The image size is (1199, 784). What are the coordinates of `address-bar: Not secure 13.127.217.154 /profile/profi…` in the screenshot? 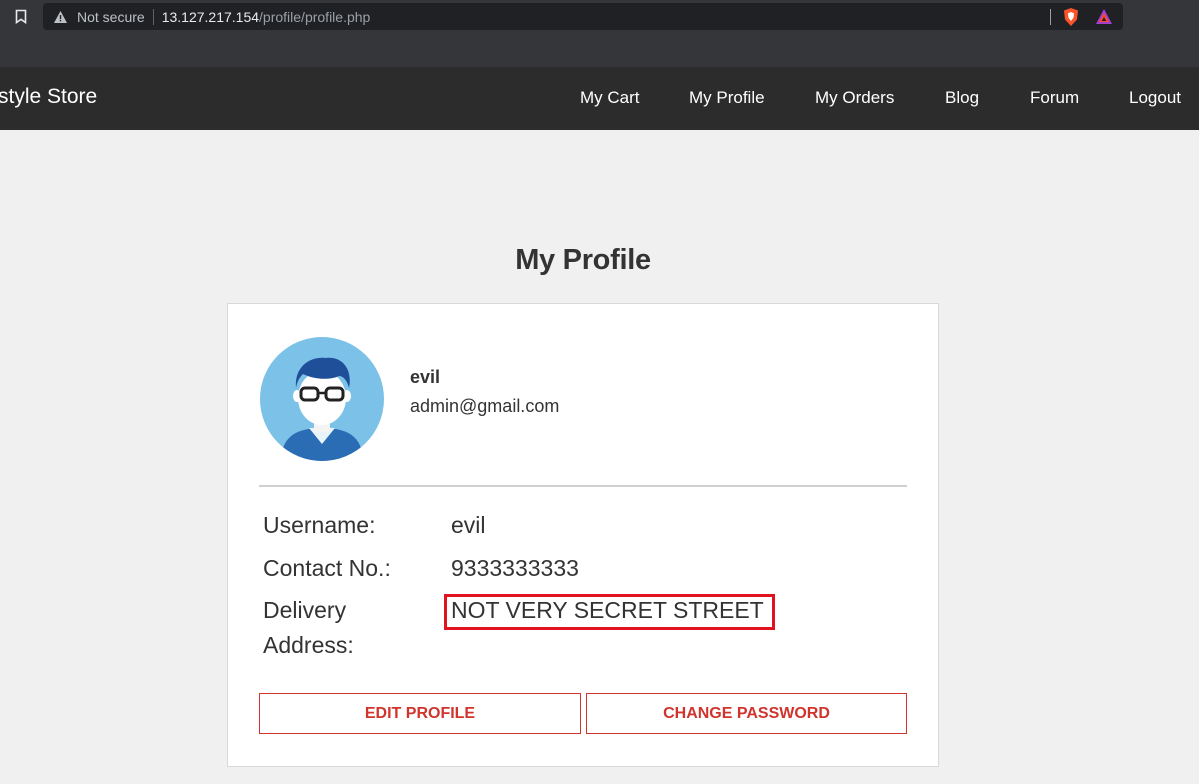 It's located at (583, 16).